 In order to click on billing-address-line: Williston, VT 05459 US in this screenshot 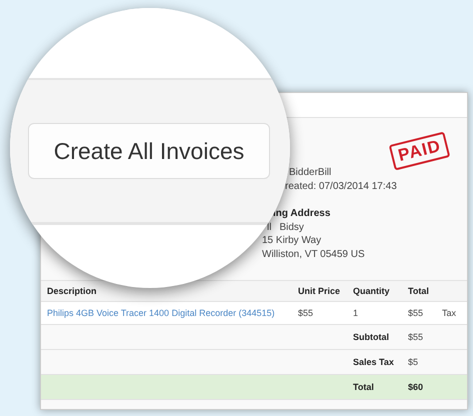, I will do `click(314, 254)`.